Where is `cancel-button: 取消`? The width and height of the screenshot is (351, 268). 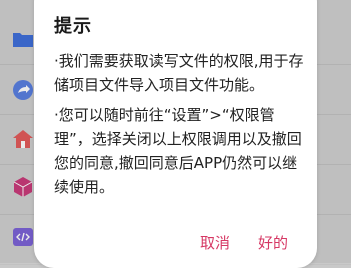 cancel-button: 取消 is located at coordinates (215, 242).